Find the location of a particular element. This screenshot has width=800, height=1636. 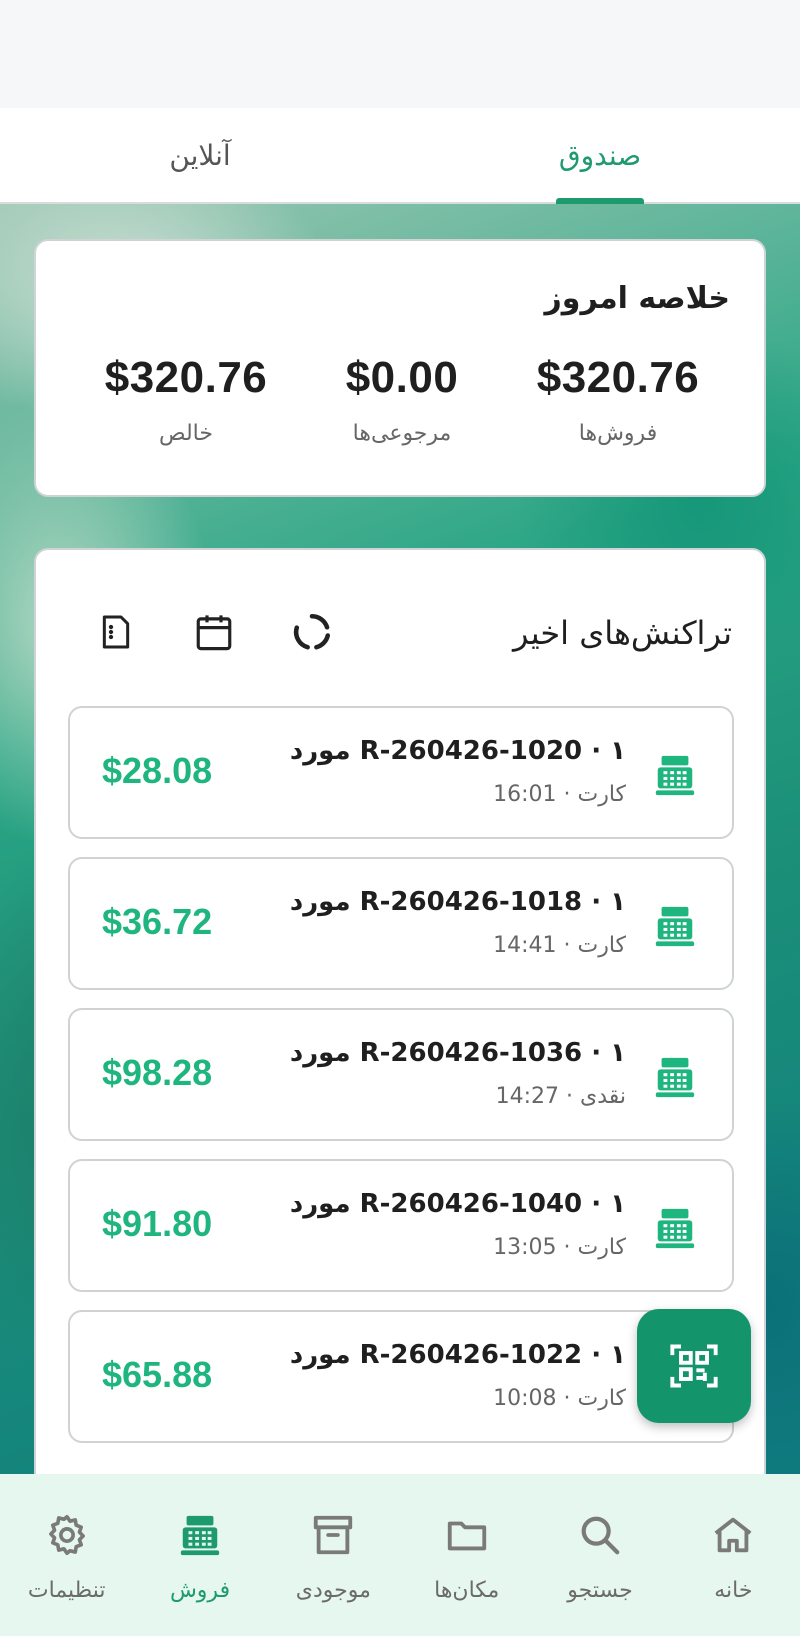

stat-sales: $320.76 فروش‌ها is located at coordinates (618, 399).